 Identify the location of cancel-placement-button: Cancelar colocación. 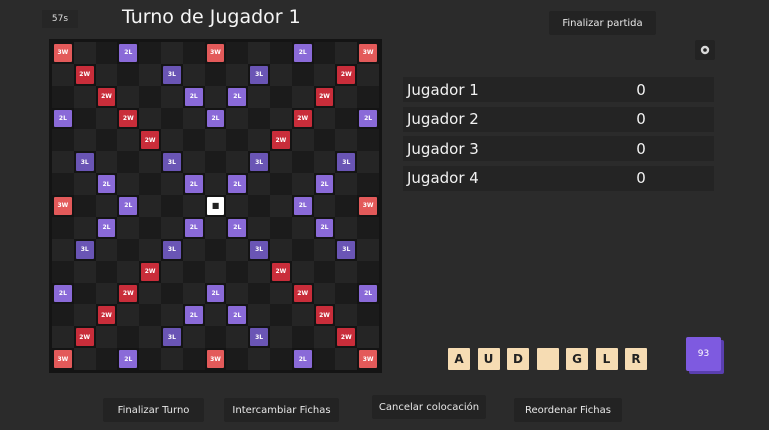
(429, 407).